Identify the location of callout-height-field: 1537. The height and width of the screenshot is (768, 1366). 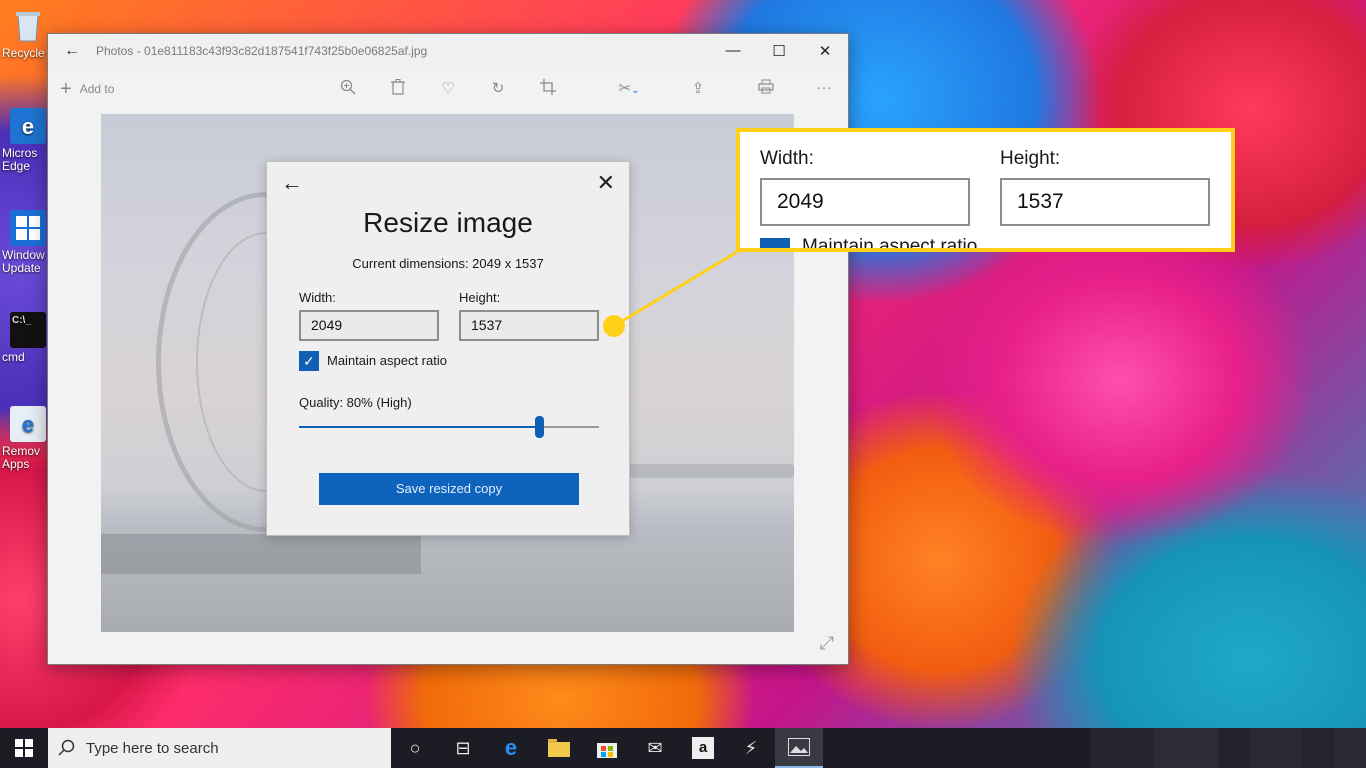
(1105, 202).